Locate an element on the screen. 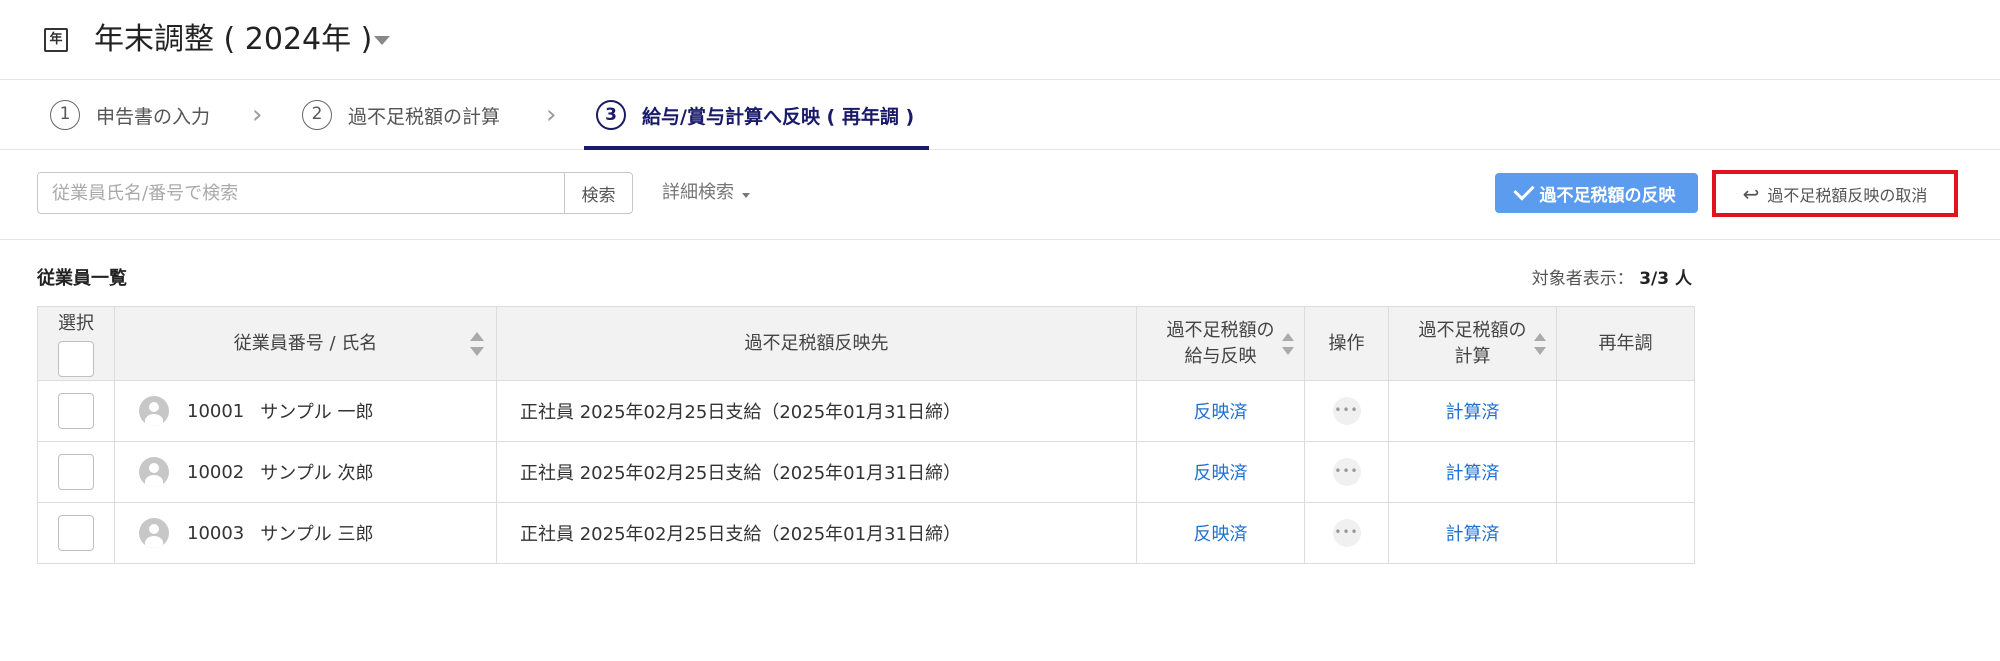 The image size is (2000, 661). cancel-reflection-button: ↩ 過不足税額反映の取消 is located at coordinates (1835, 193).